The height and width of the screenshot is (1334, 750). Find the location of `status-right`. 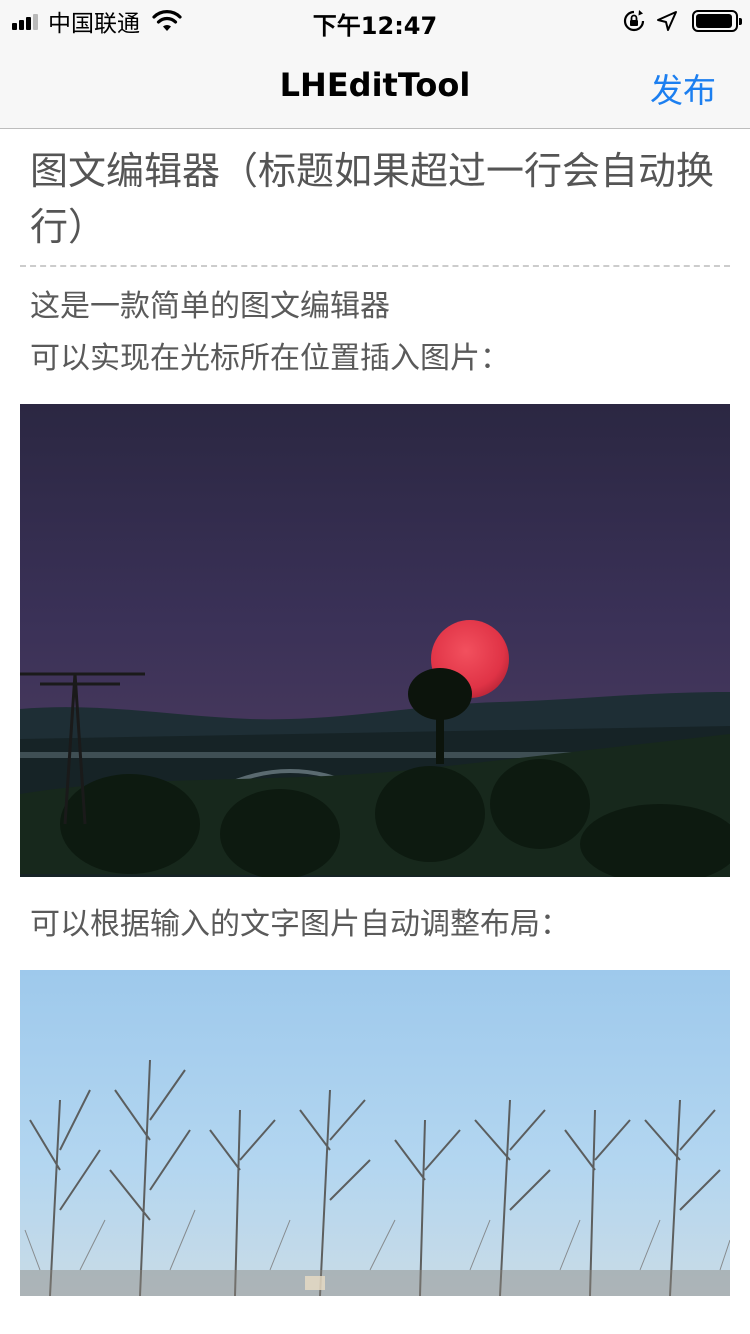

status-right is located at coordinates (677, 21).